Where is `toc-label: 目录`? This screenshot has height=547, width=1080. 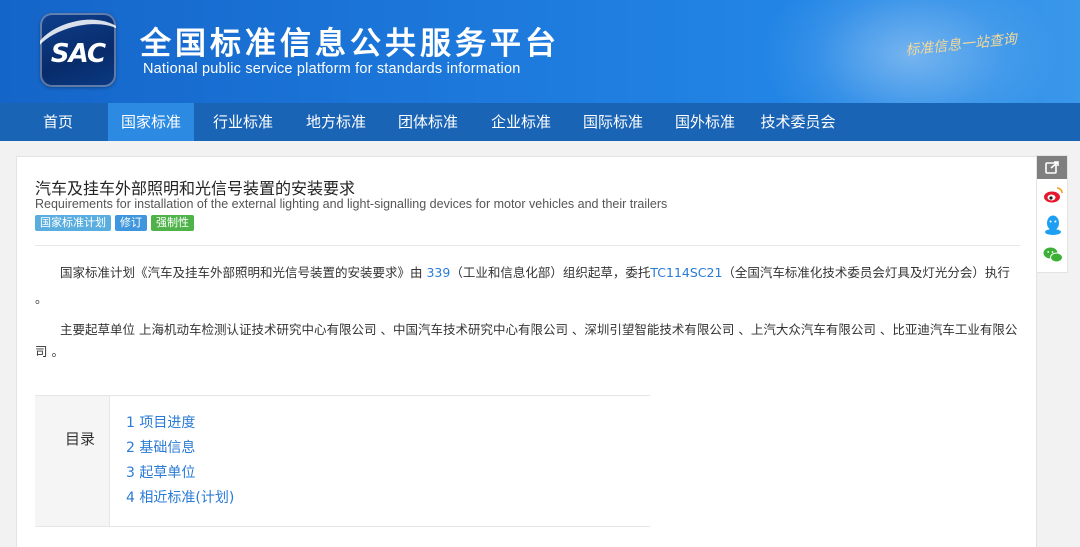
toc-label: 目录 is located at coordinates (80, 439).